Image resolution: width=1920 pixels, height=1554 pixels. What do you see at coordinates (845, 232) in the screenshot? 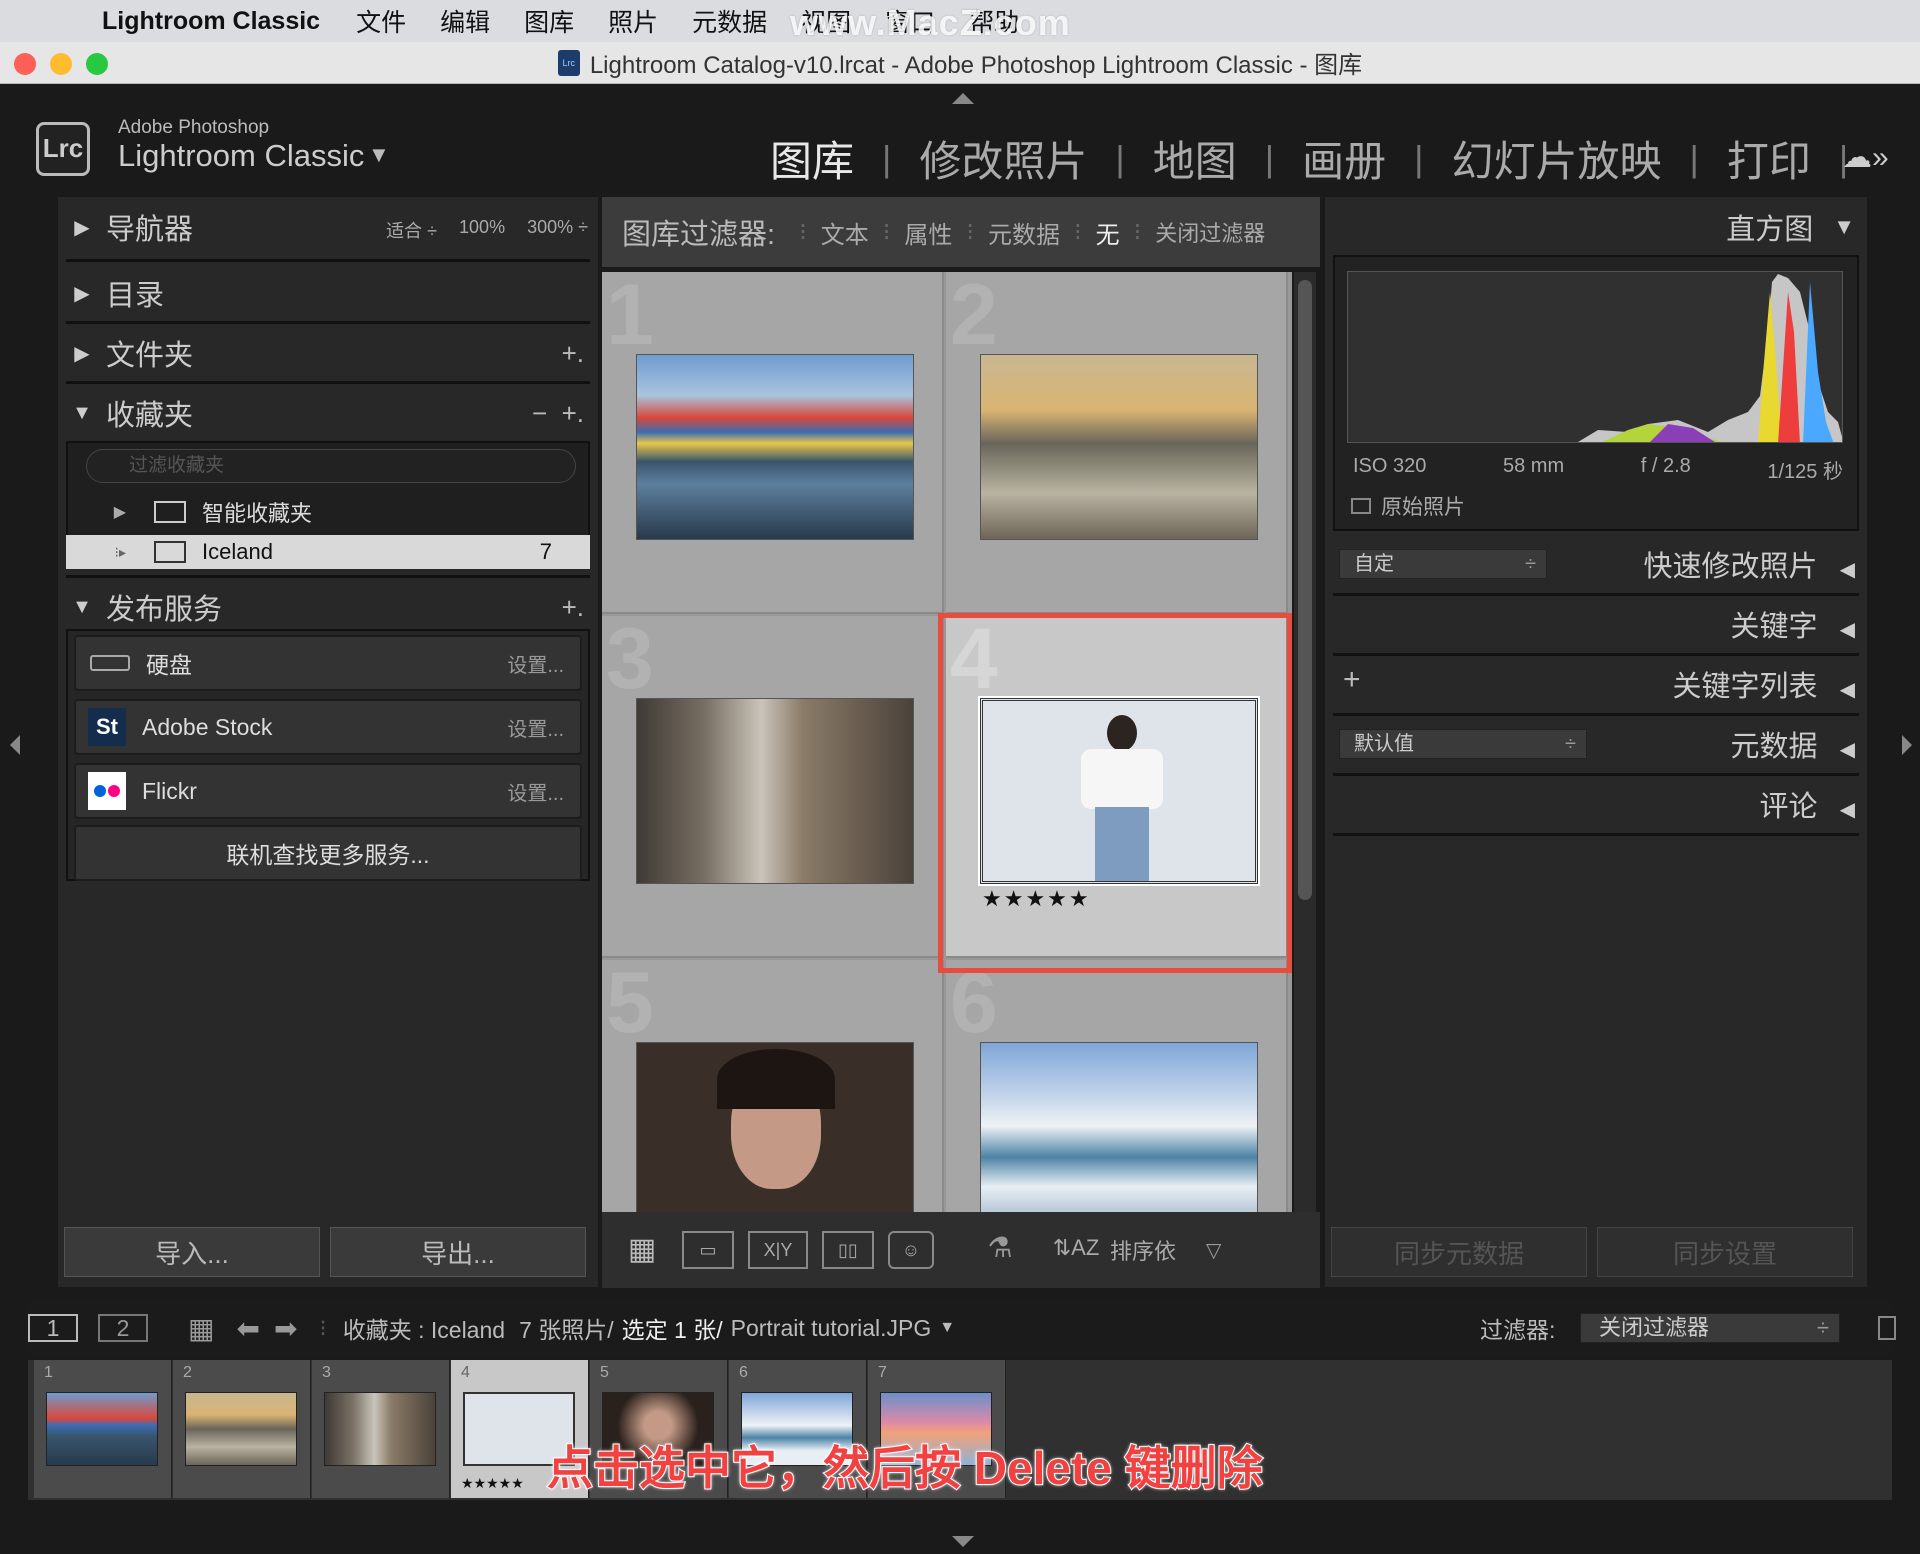
I see `filter-text: 文本` at bounding box center [845, 232].